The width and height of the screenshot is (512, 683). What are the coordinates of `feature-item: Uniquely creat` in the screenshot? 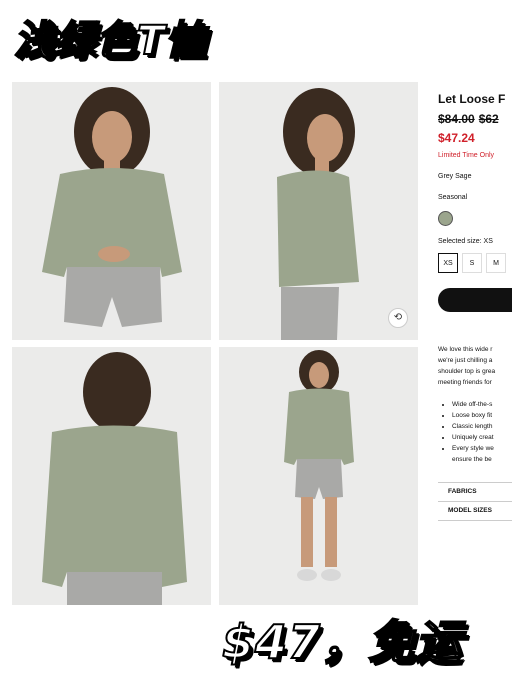 It's located at (482, 437).